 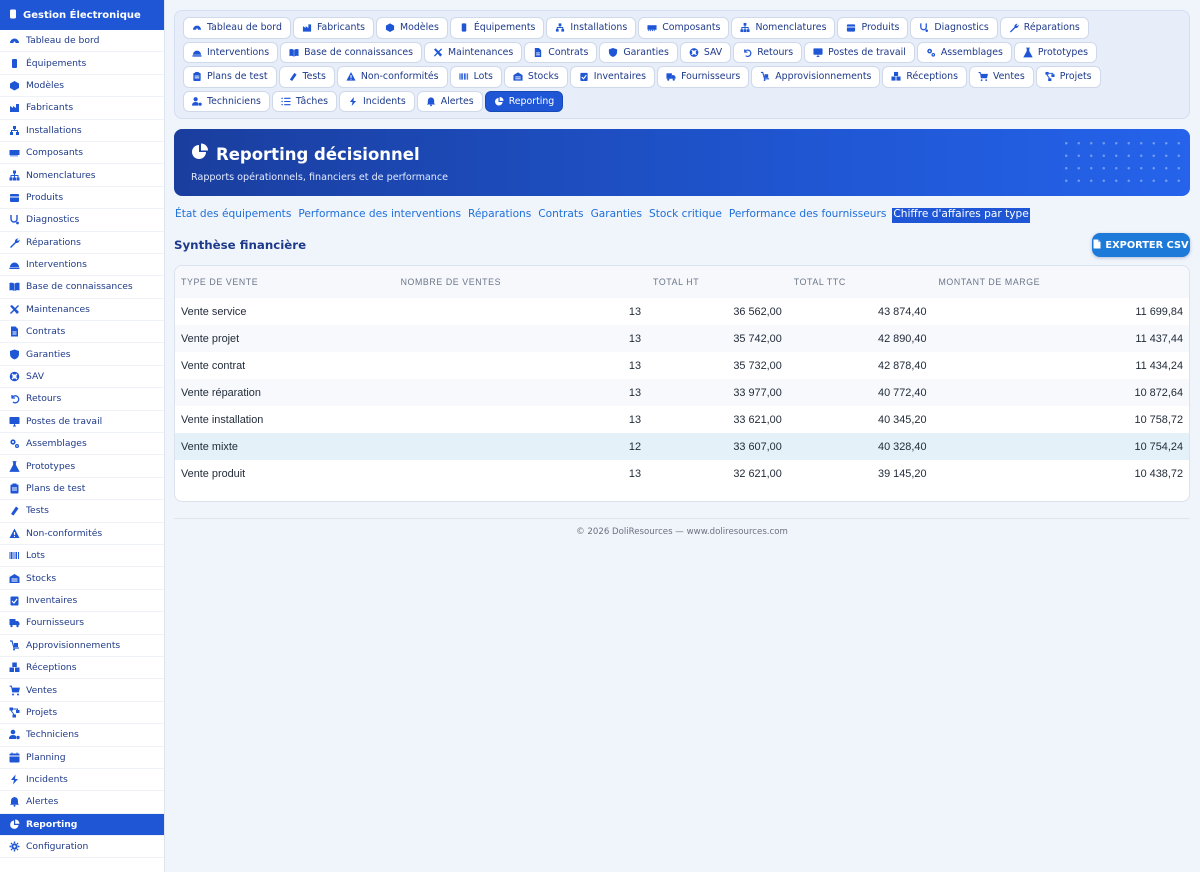 I want to click on col-montant-de-marge: Montant de marge, so click(x=1060, y=282).